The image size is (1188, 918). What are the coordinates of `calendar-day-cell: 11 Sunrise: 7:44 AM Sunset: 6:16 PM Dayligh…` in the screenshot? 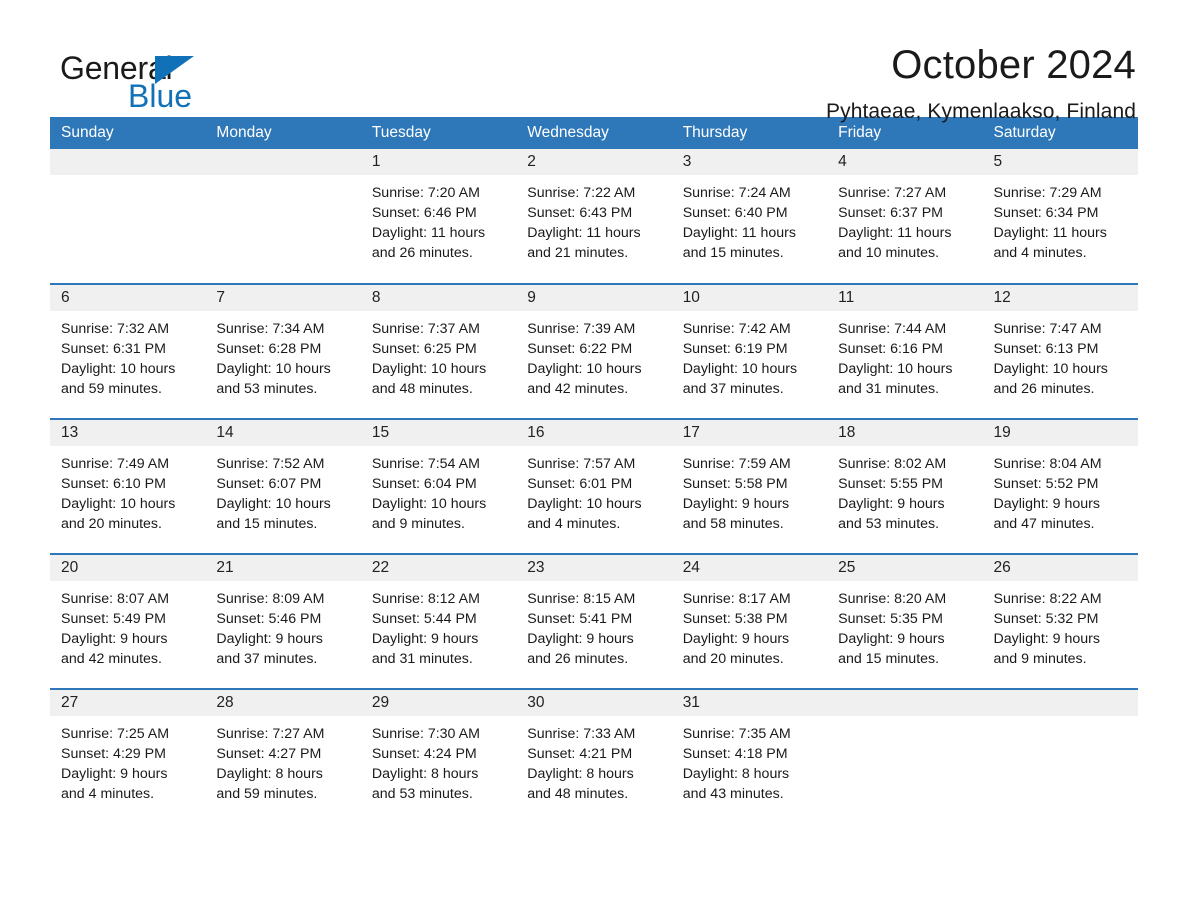 It's located at (905, 351).